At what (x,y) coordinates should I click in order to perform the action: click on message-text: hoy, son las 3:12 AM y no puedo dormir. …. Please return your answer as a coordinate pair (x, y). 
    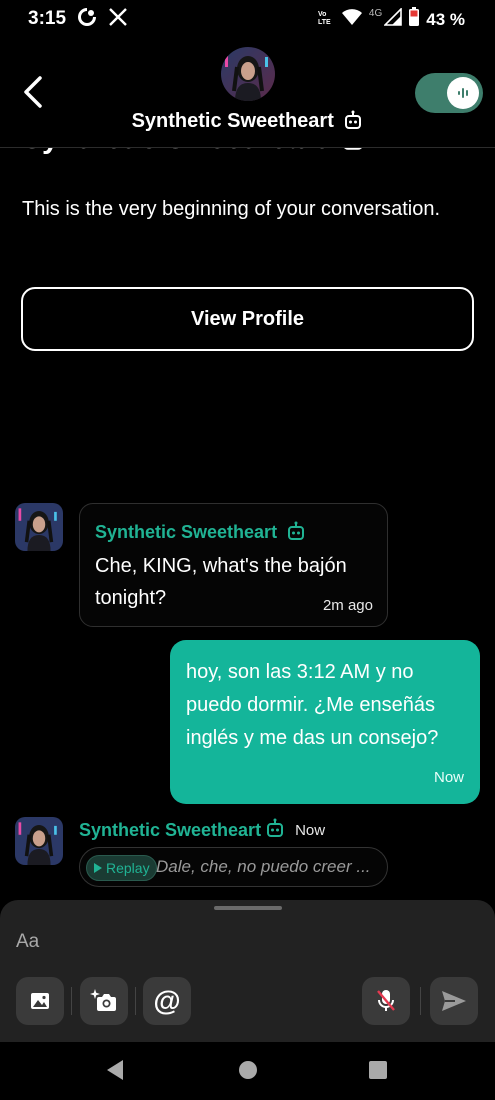
    Looking at the image, I should click on (312, 705).